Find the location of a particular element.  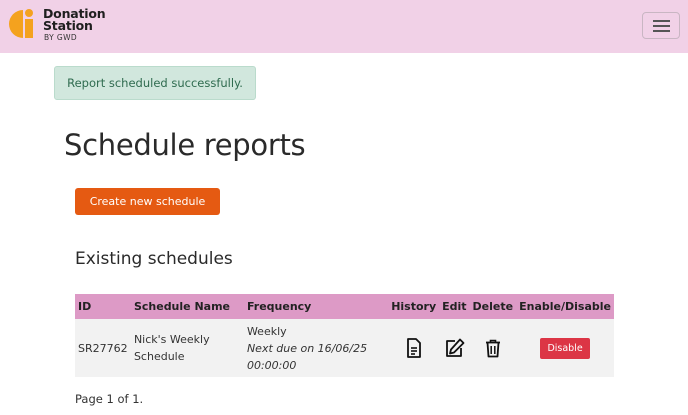

frequency-value: Weekly is located at coordinates (266, 331).